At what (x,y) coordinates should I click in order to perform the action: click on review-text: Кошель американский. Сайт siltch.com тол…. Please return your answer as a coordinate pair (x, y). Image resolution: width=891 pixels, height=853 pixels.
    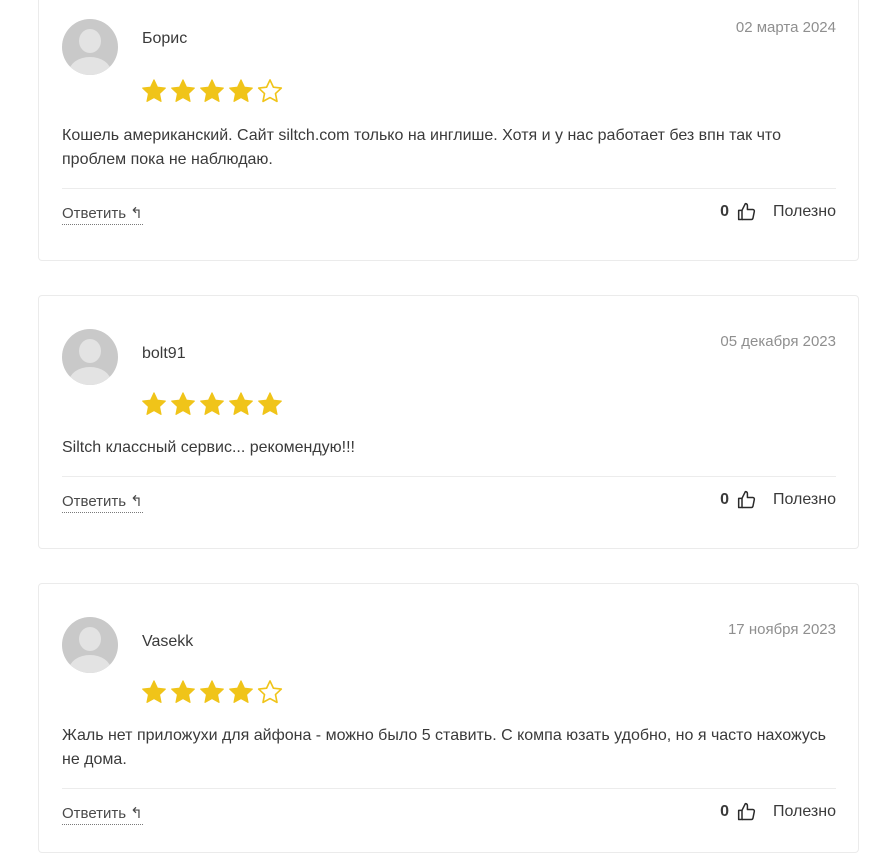
    Looking at the image, I should click on (421, 147).